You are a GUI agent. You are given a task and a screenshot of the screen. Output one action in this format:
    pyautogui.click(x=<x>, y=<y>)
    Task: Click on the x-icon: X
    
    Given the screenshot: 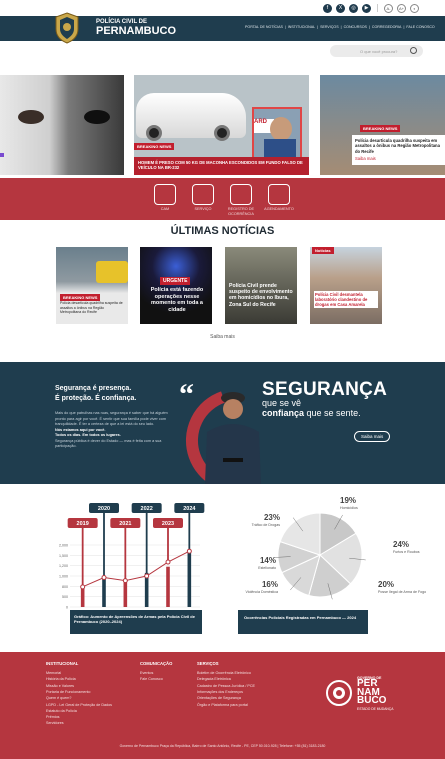 What is the action you would take?
    pyautogui.click(x=340, y=8)
    